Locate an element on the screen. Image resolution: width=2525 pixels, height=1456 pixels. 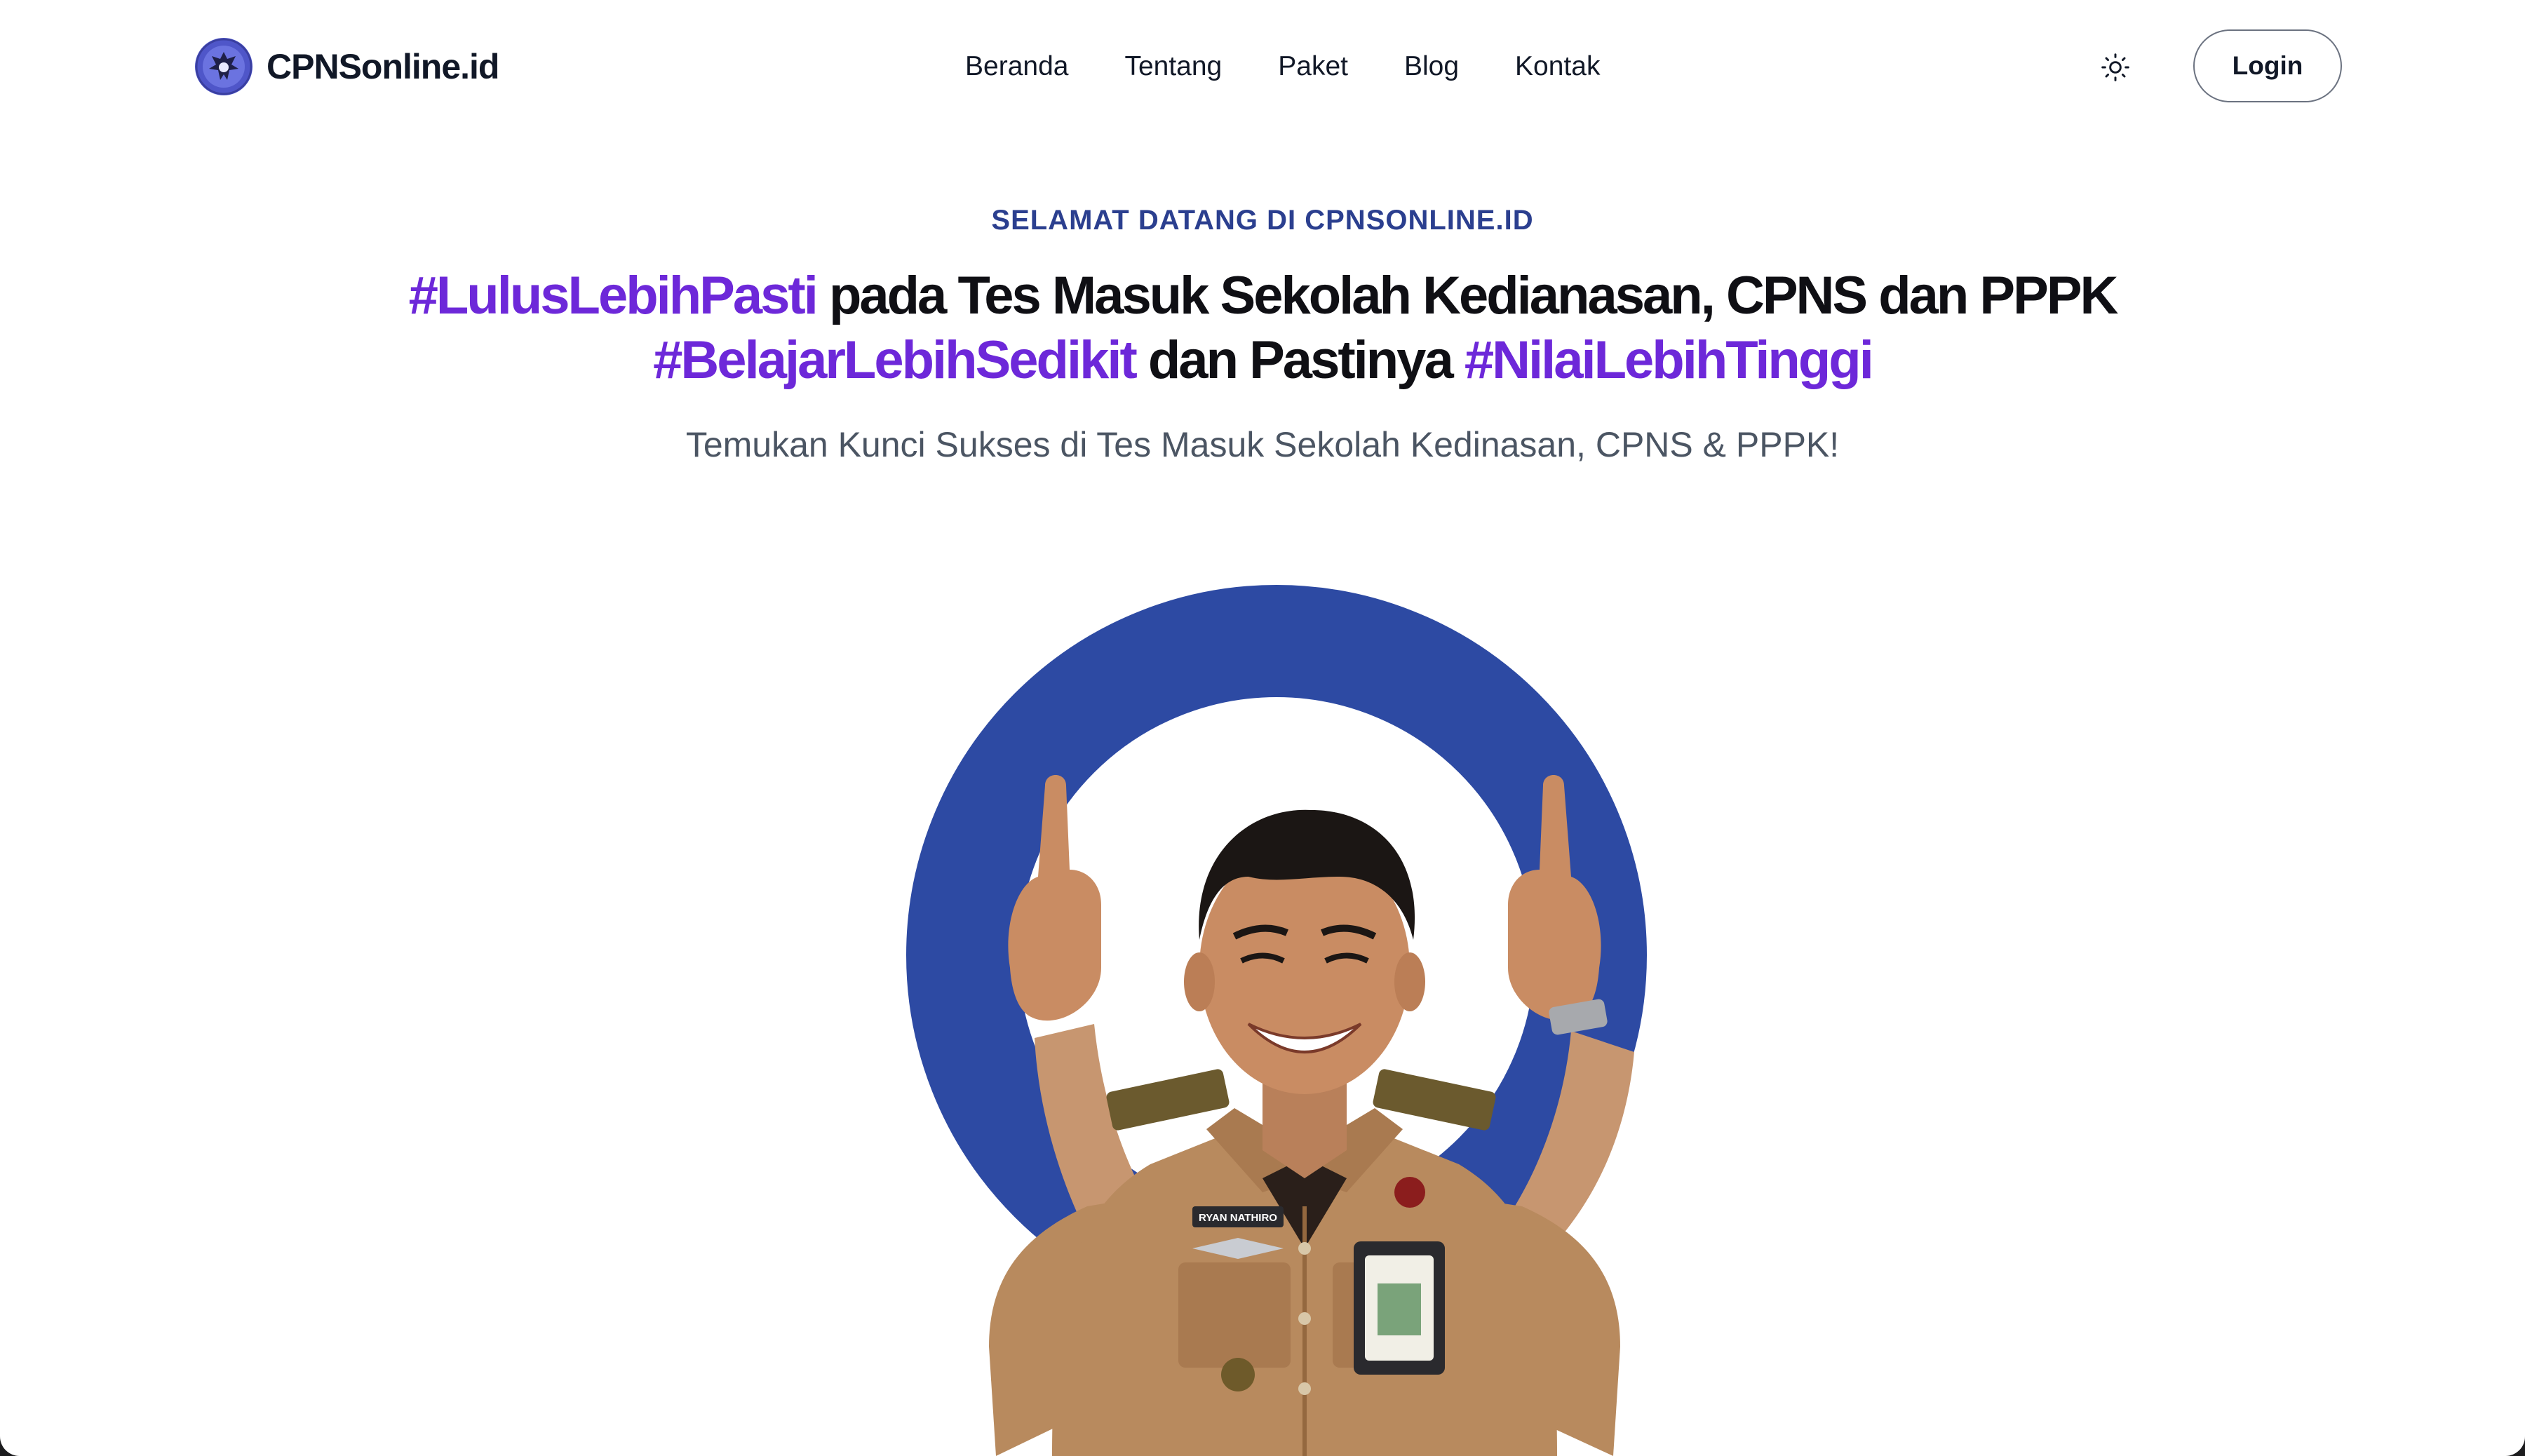
nav-item-tentang: Tentang is located at coordinates (1173, 66).